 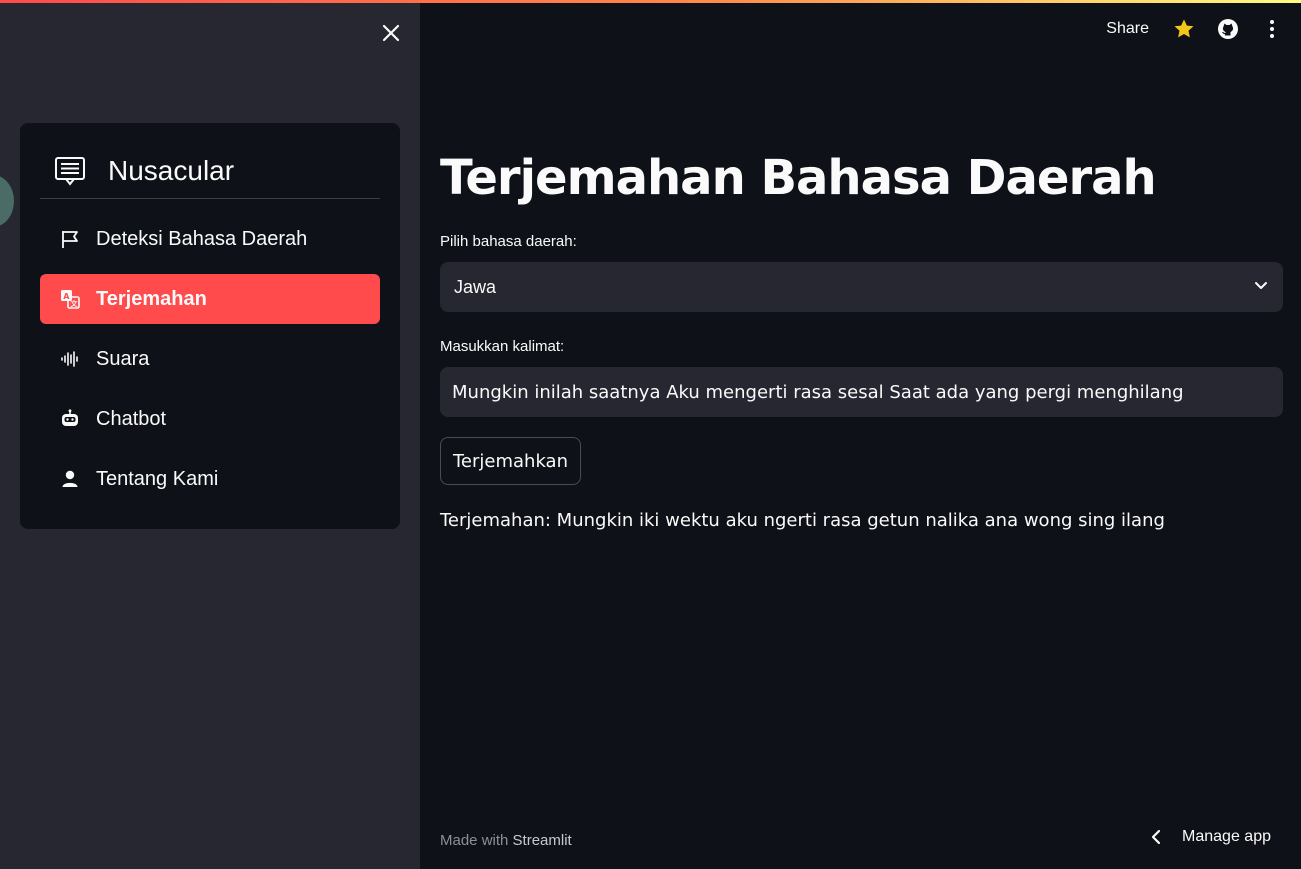 What do you see at coordinates (7, 201) in the screenshot?
I see `avatar` at bounding box center [7, 201].